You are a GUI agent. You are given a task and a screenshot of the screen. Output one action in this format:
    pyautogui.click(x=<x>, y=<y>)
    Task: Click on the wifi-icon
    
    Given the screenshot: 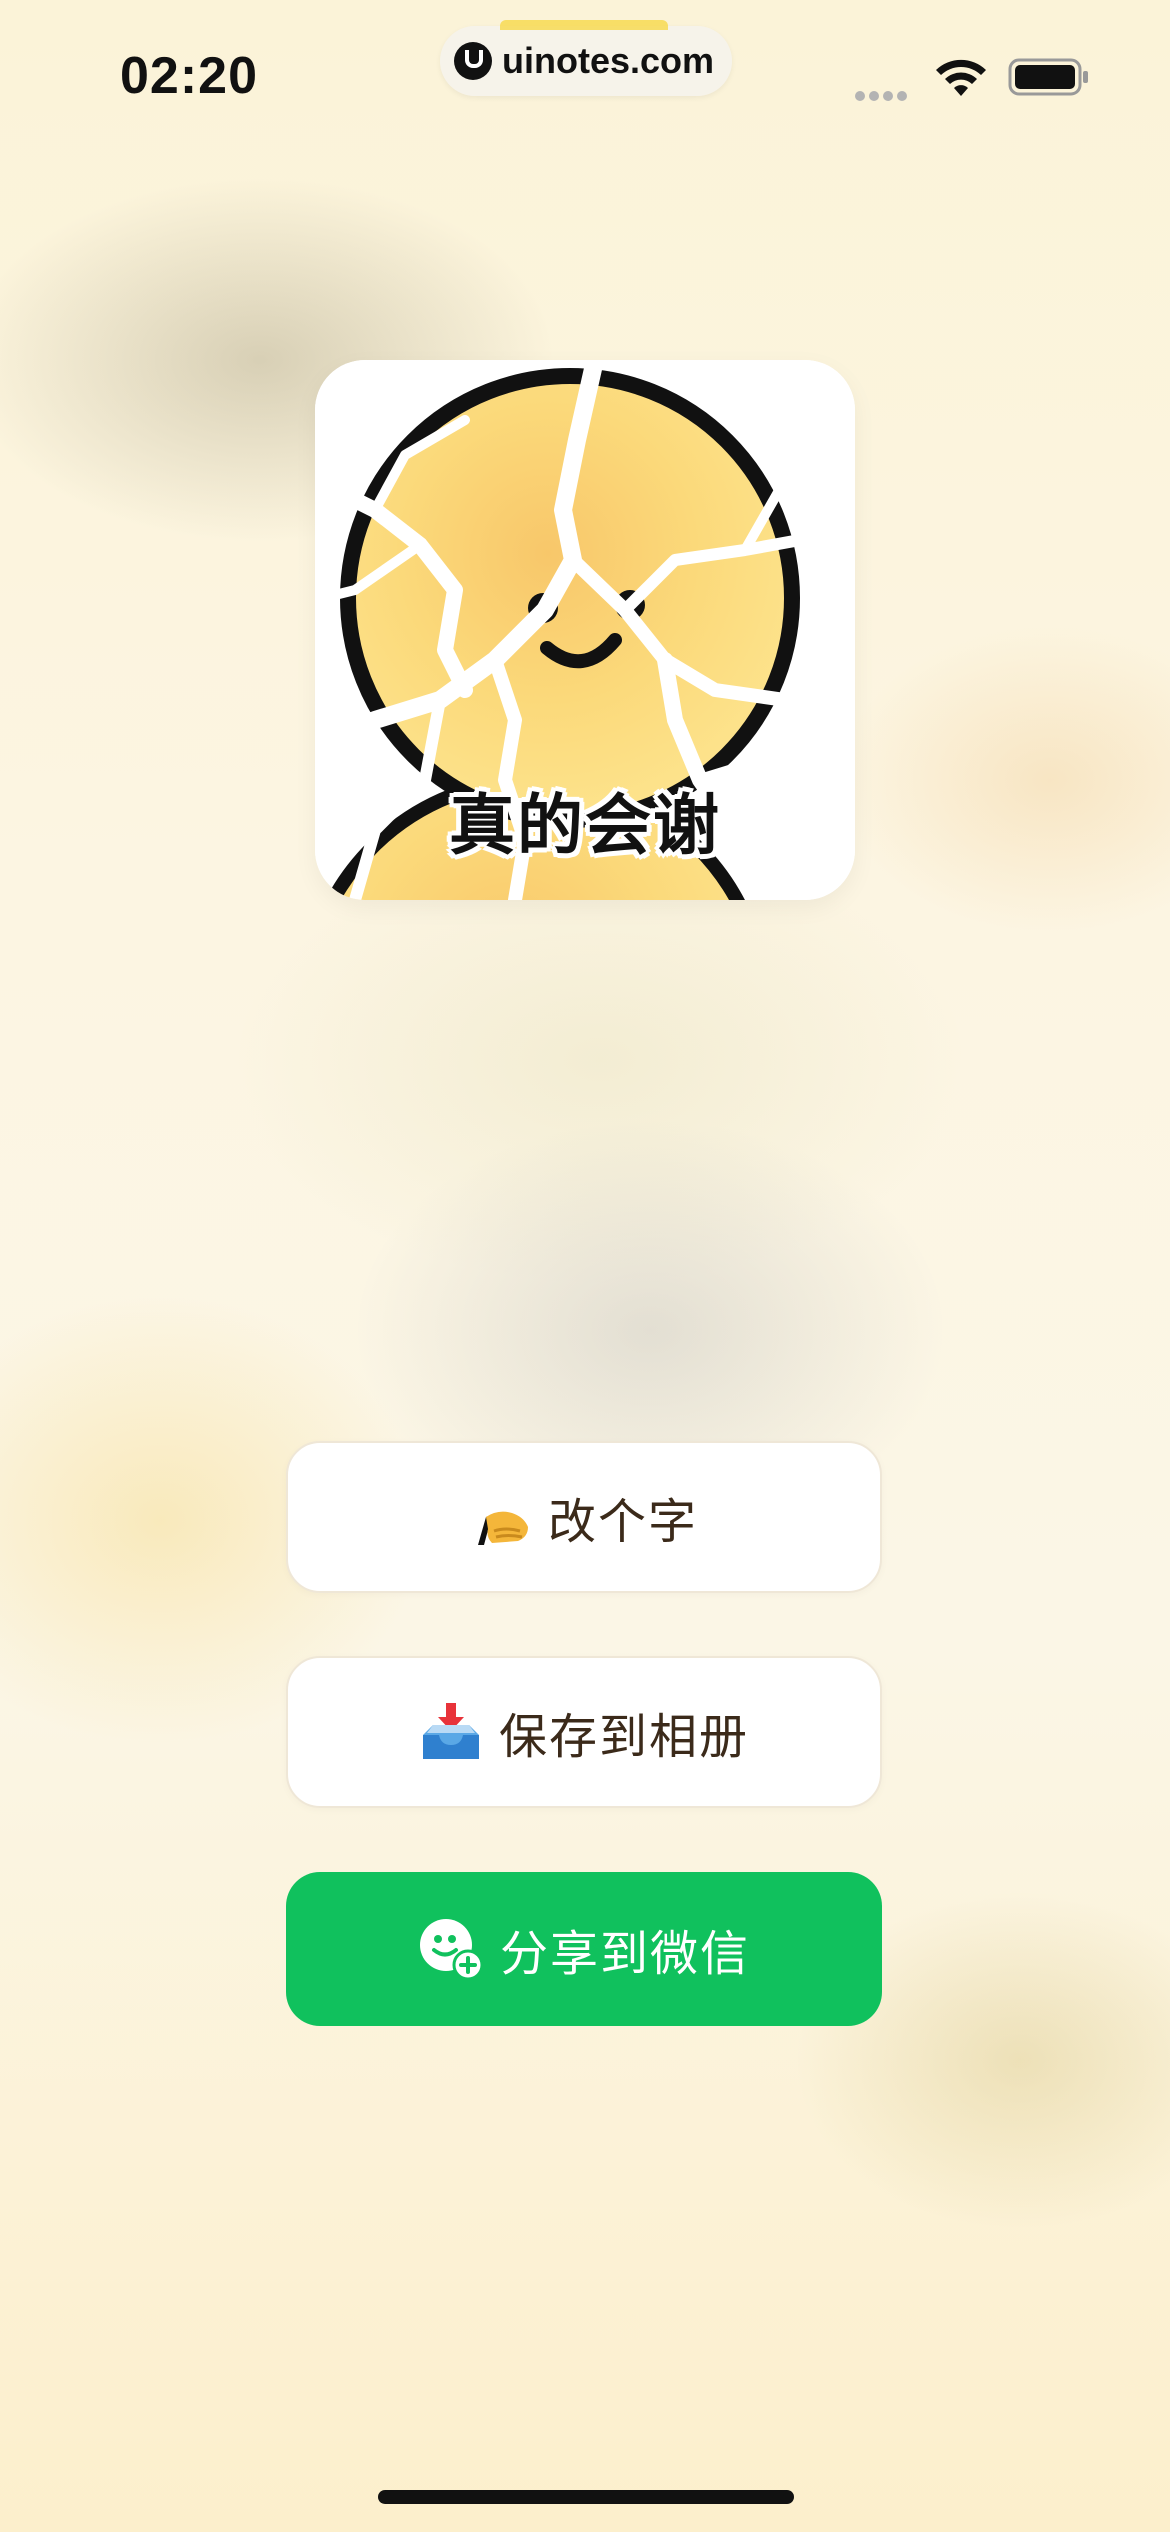 What is the action you would take?
    pyautogui.click(x=961, y=77)
    